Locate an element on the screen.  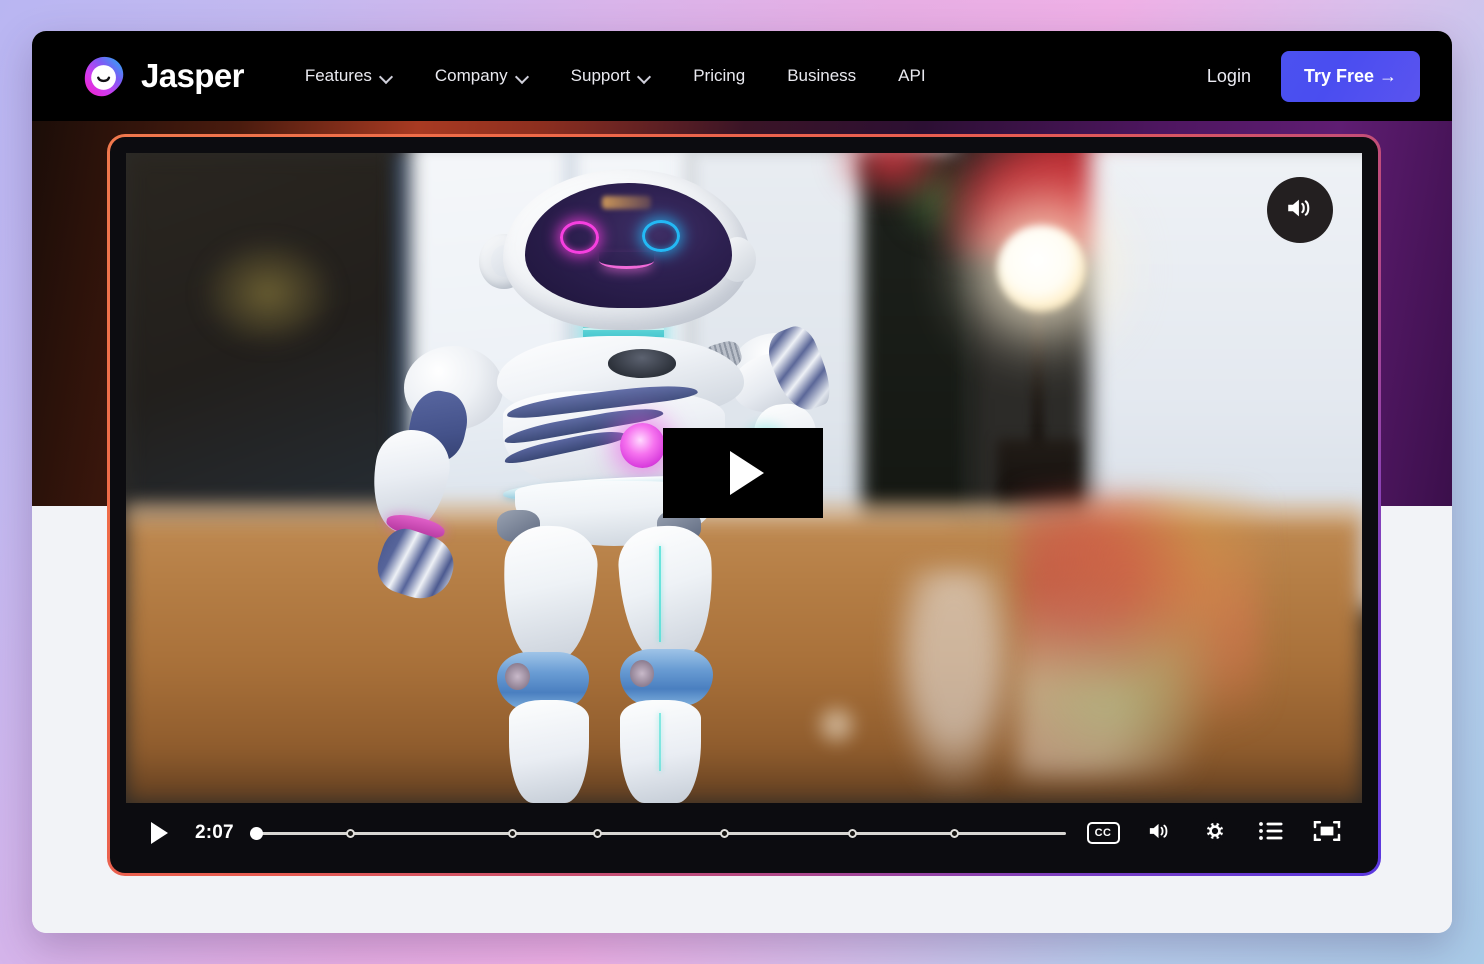
nav-label: Support is located at coordinates (600, 75).